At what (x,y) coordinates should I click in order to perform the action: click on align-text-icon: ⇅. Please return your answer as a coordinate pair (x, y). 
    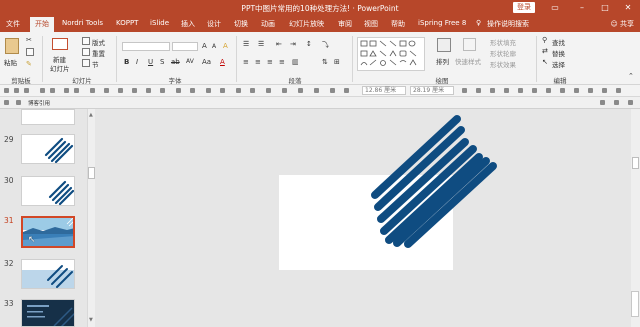
    Looking at the image, I should click on (325, 62).